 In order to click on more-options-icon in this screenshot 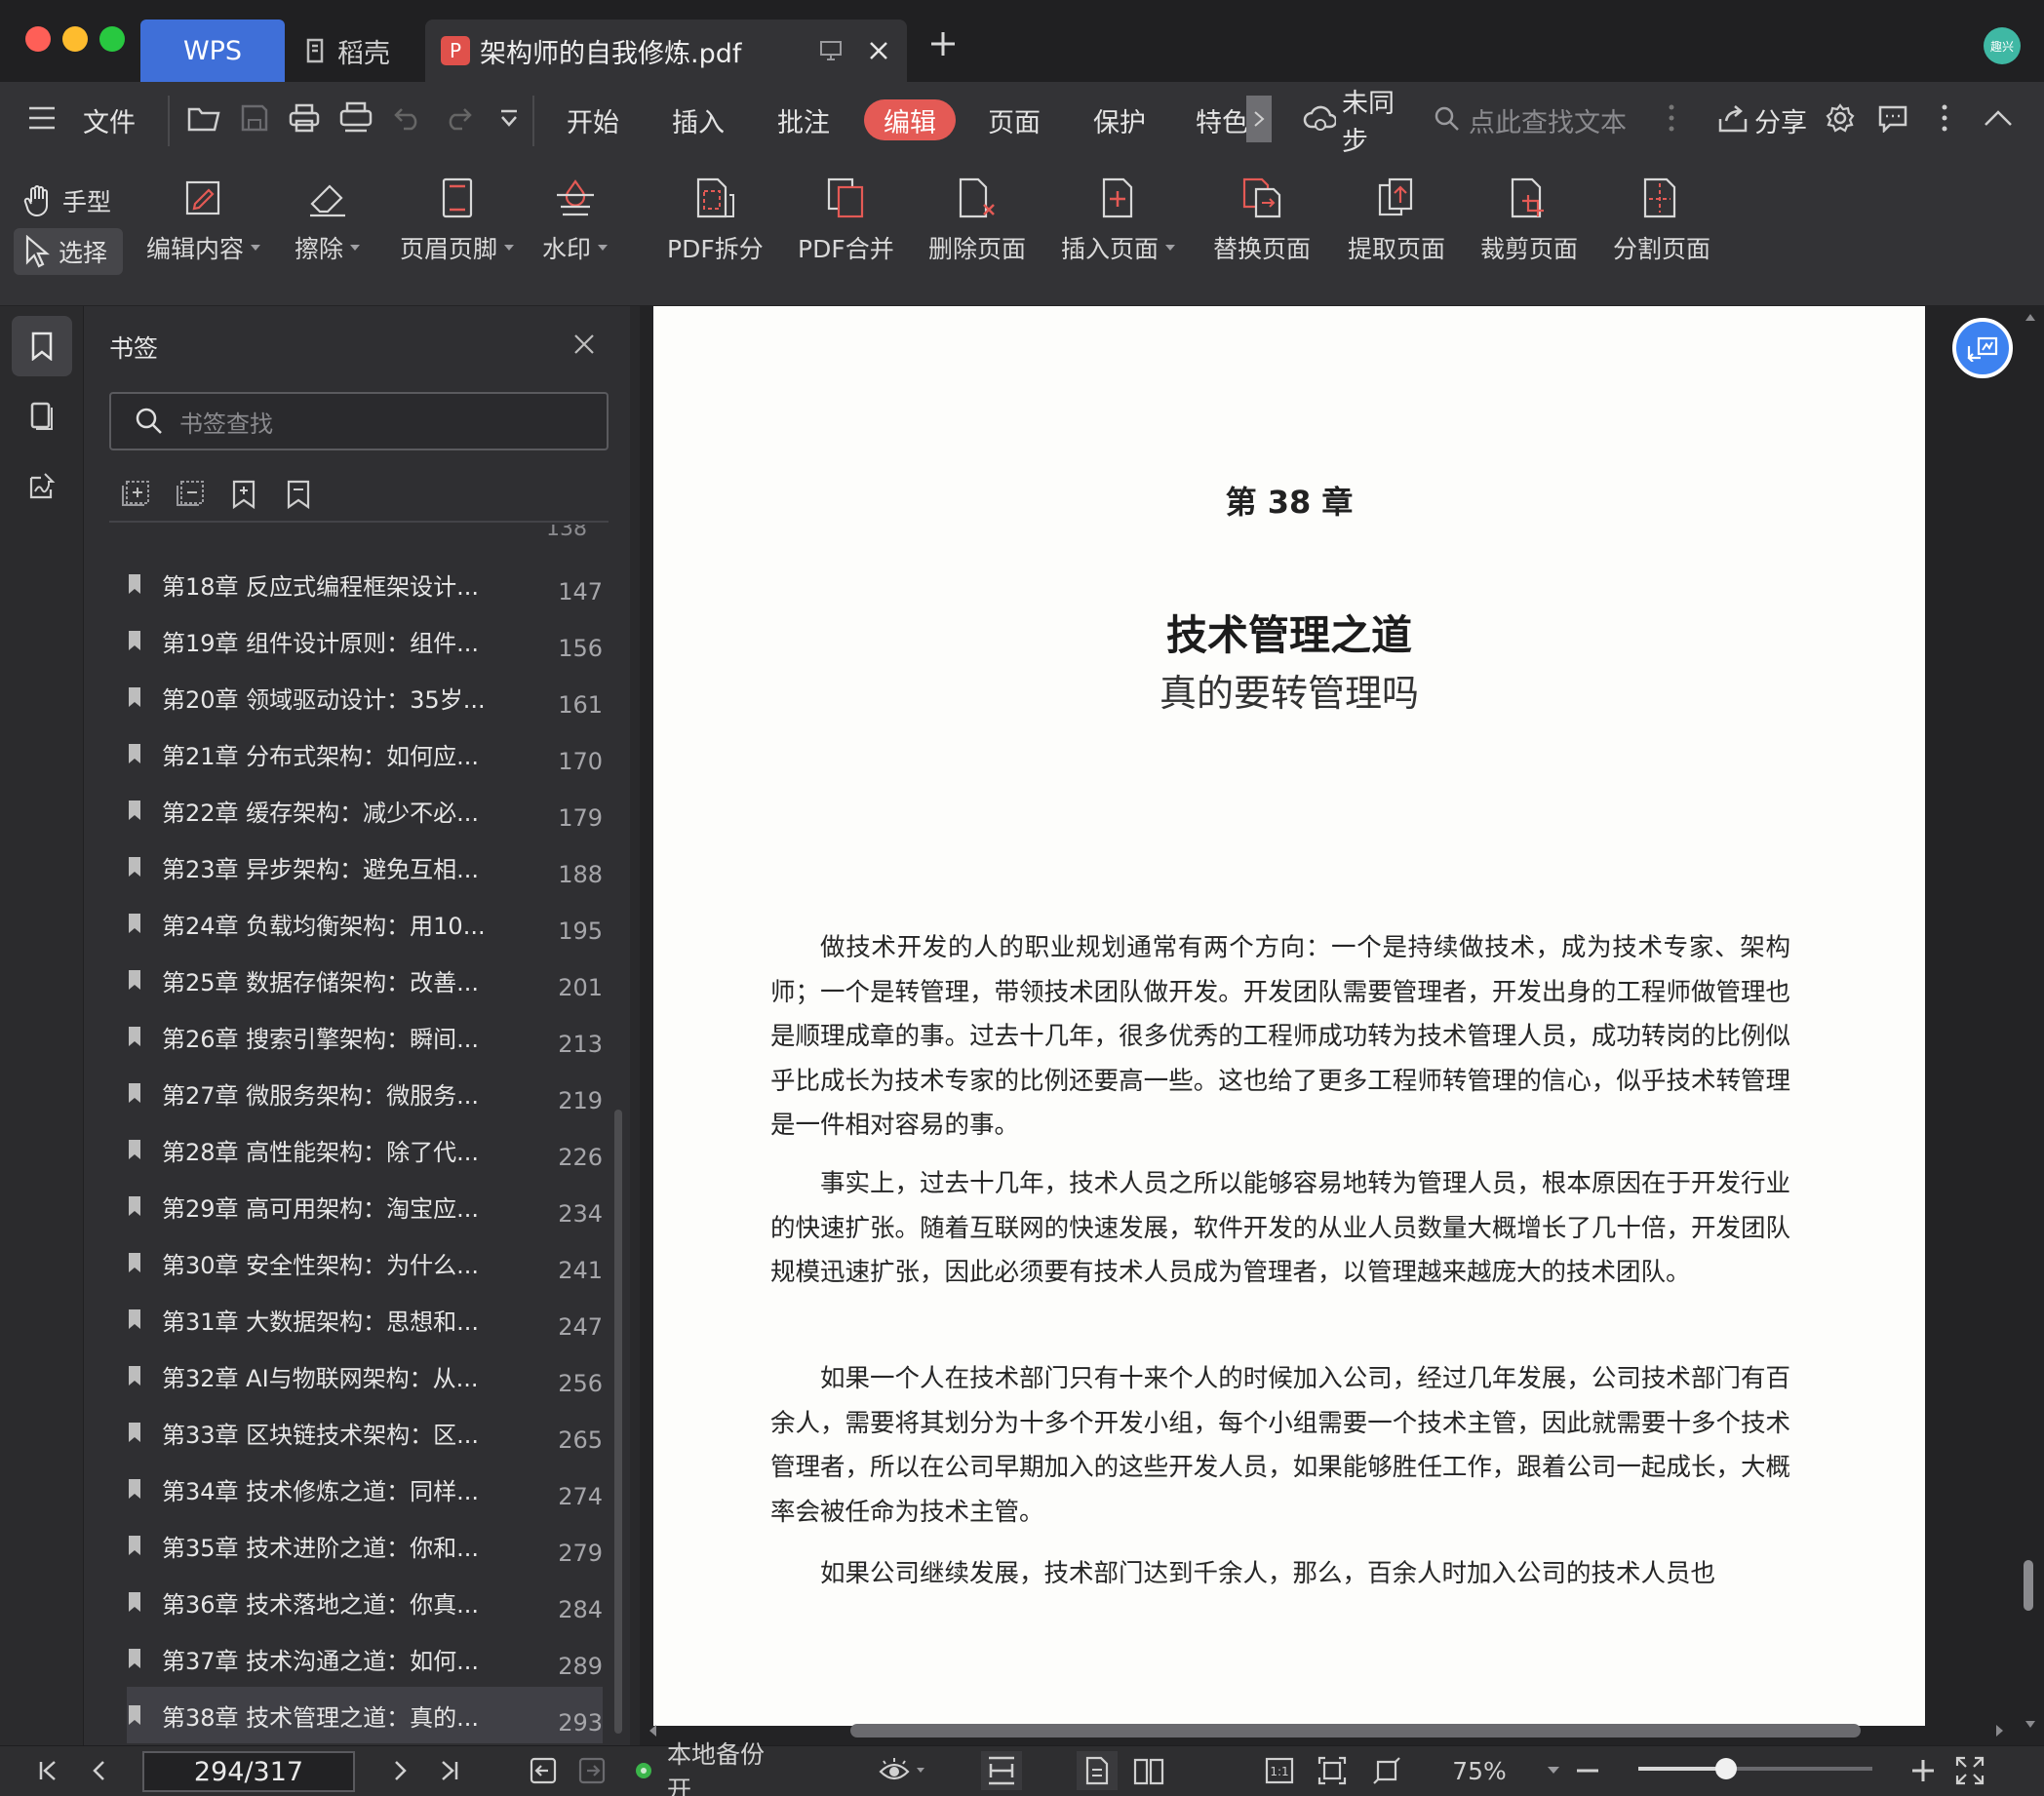, I will do `click(1944, 118)`.